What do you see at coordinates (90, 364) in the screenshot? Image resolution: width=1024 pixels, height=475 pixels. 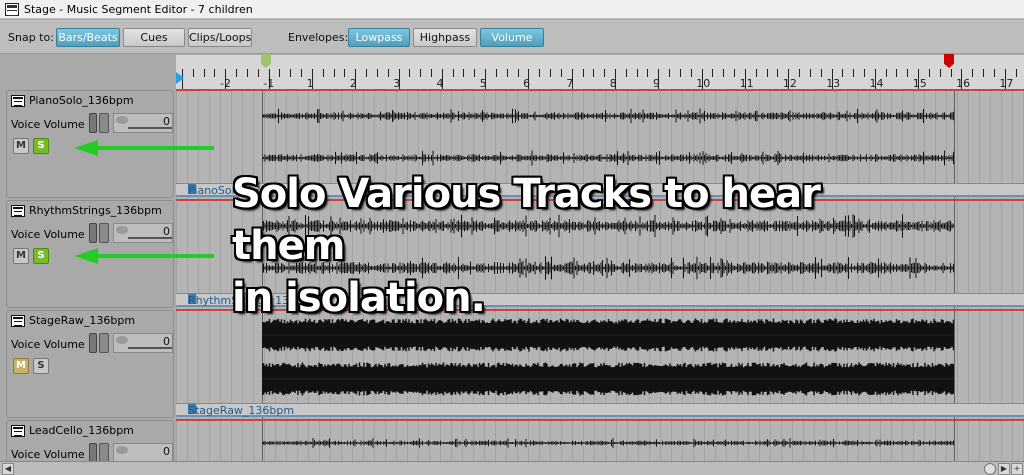 I see `track-header-stageraw: StageRaw_136bpm Voice Volume 0 M S` at bounding box center [90, 364].